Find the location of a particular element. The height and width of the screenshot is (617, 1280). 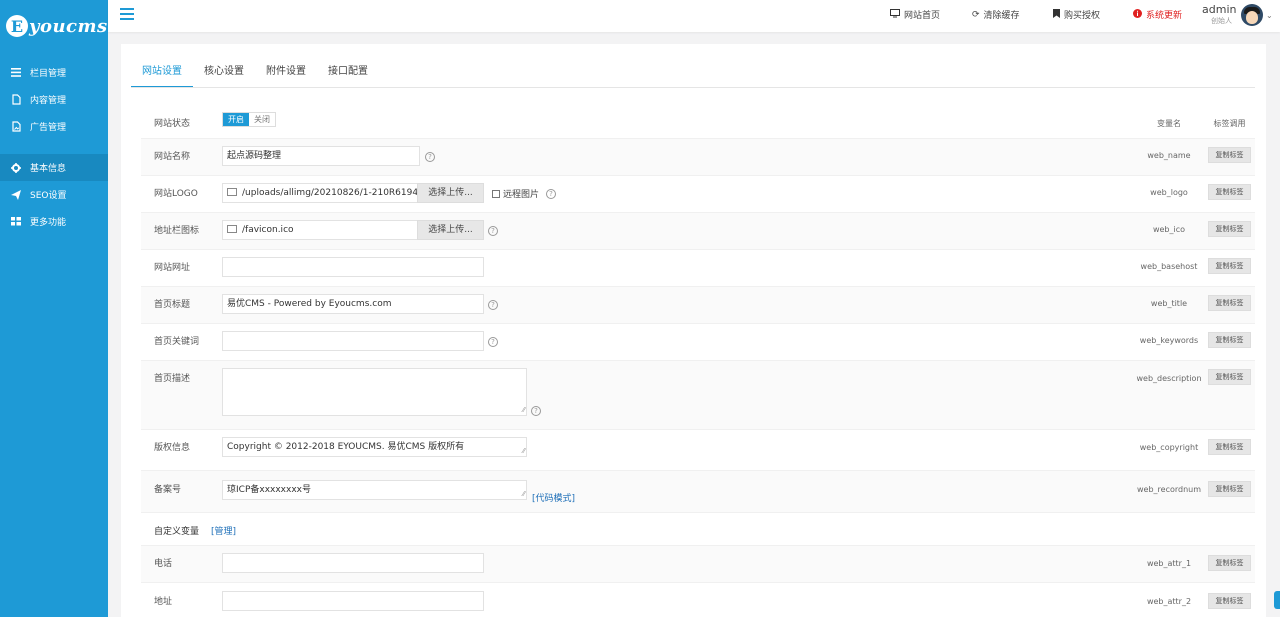

custom-variables-label: 自定义变量 is located at coordinates (177, 532).